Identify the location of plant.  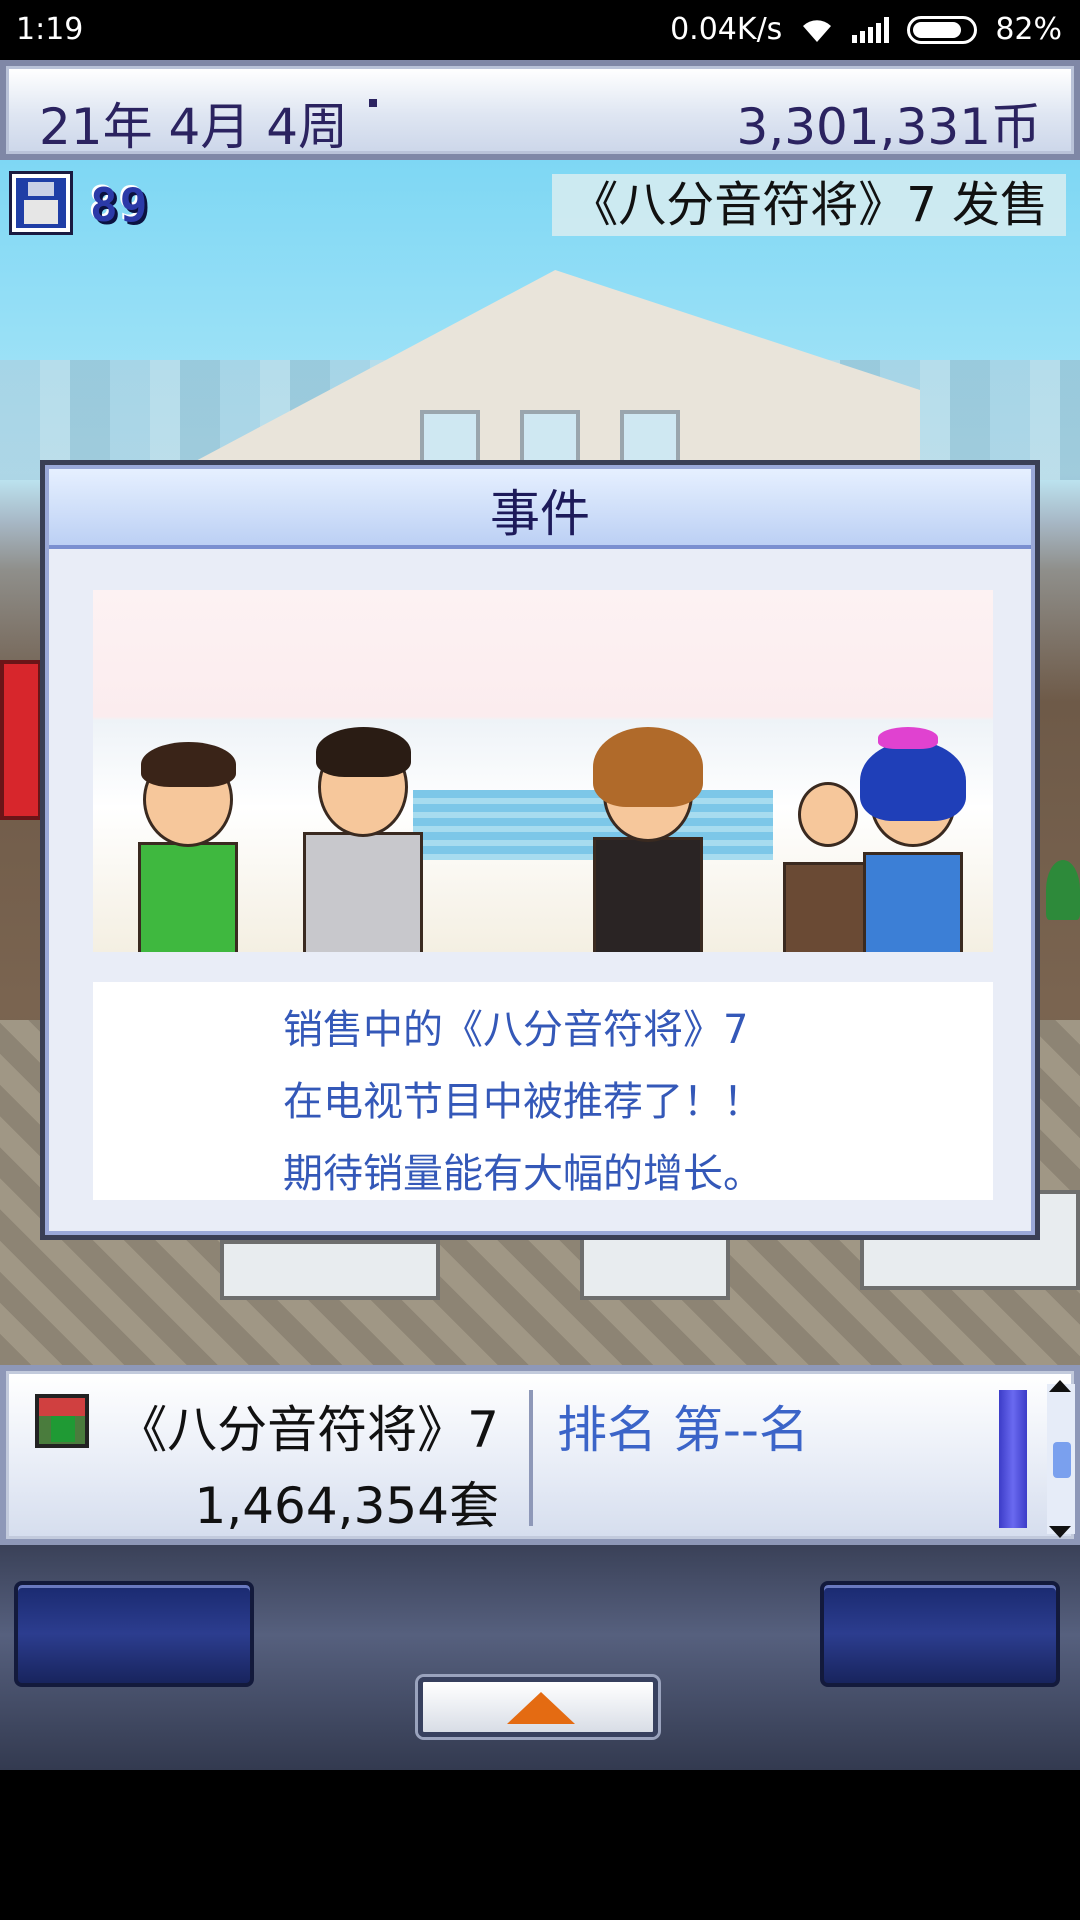
(1063, 890).